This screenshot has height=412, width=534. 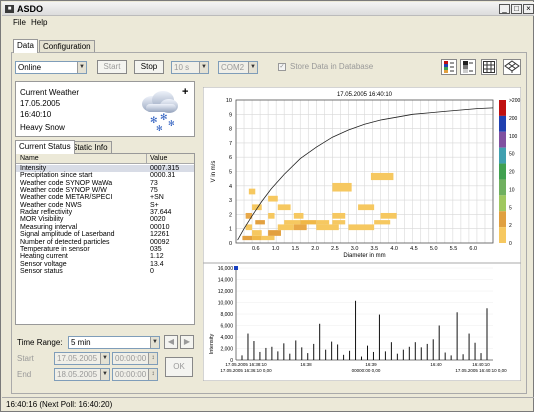 I want to click on tab-current-status: Current Status, so click(x=45, y=147).